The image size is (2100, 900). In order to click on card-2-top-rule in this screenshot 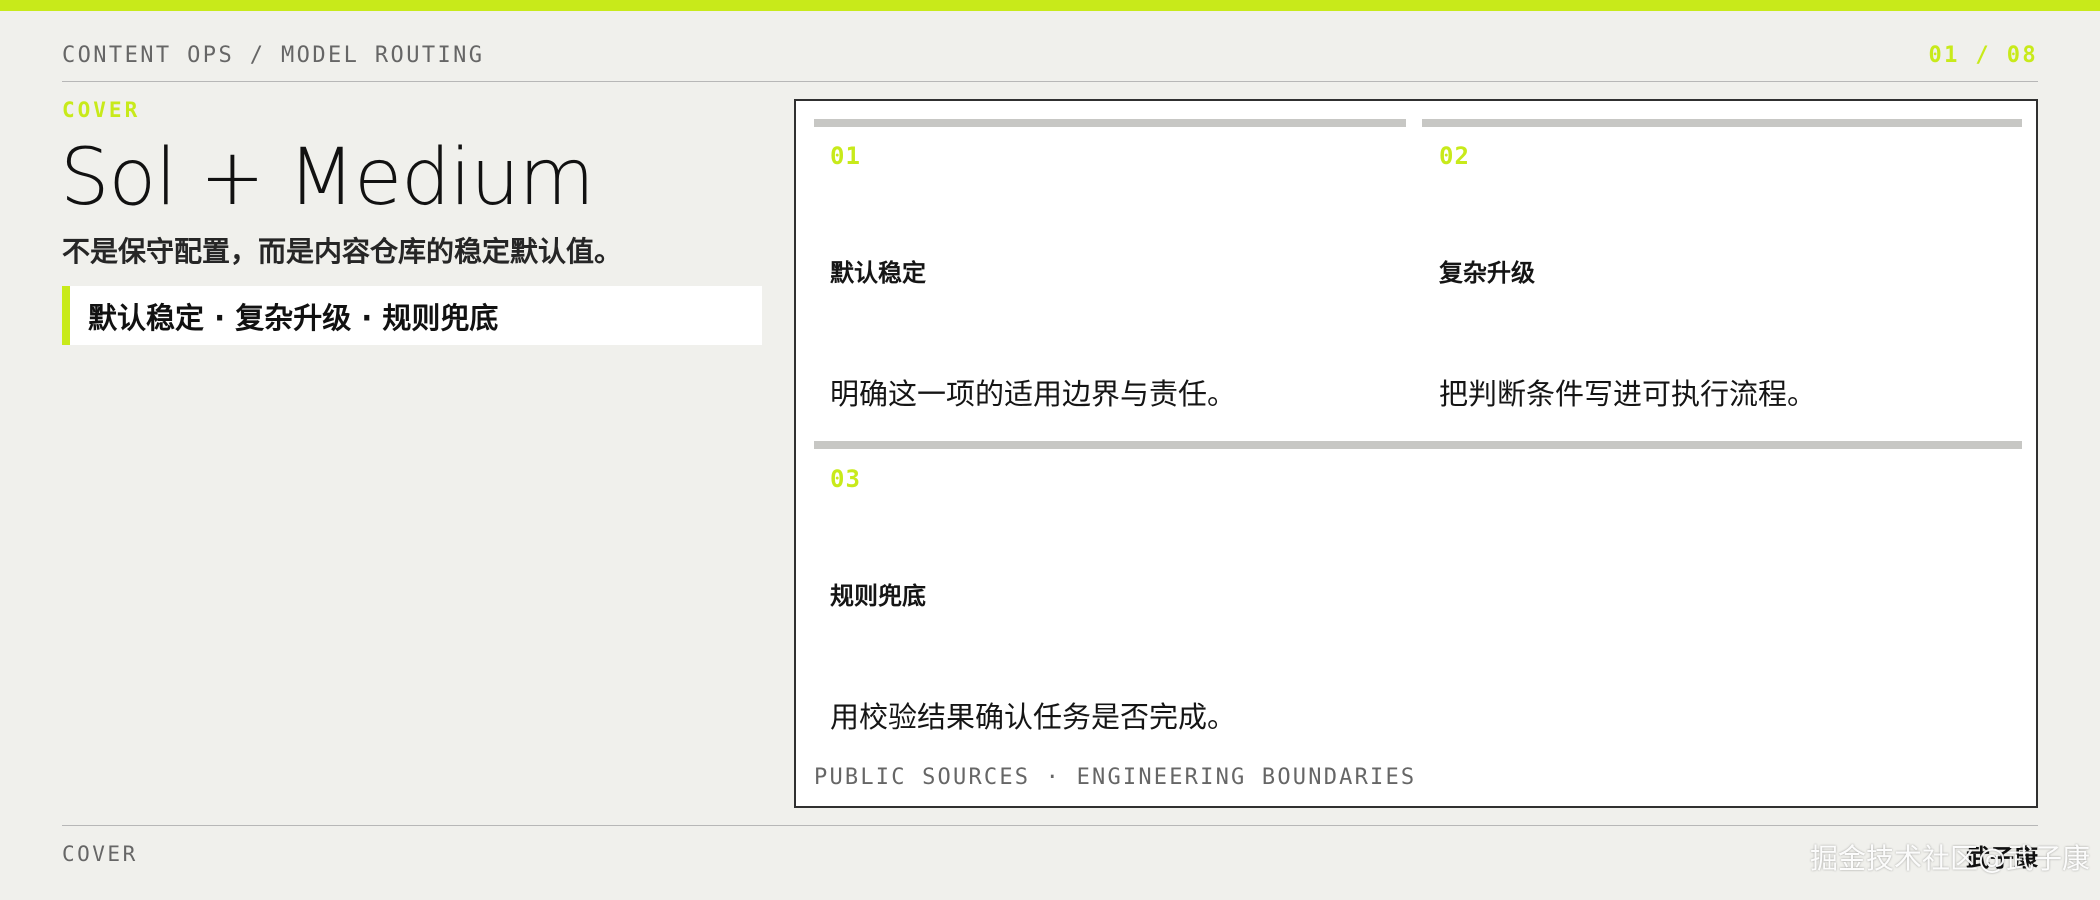, I will do `click(1722, 123)`.